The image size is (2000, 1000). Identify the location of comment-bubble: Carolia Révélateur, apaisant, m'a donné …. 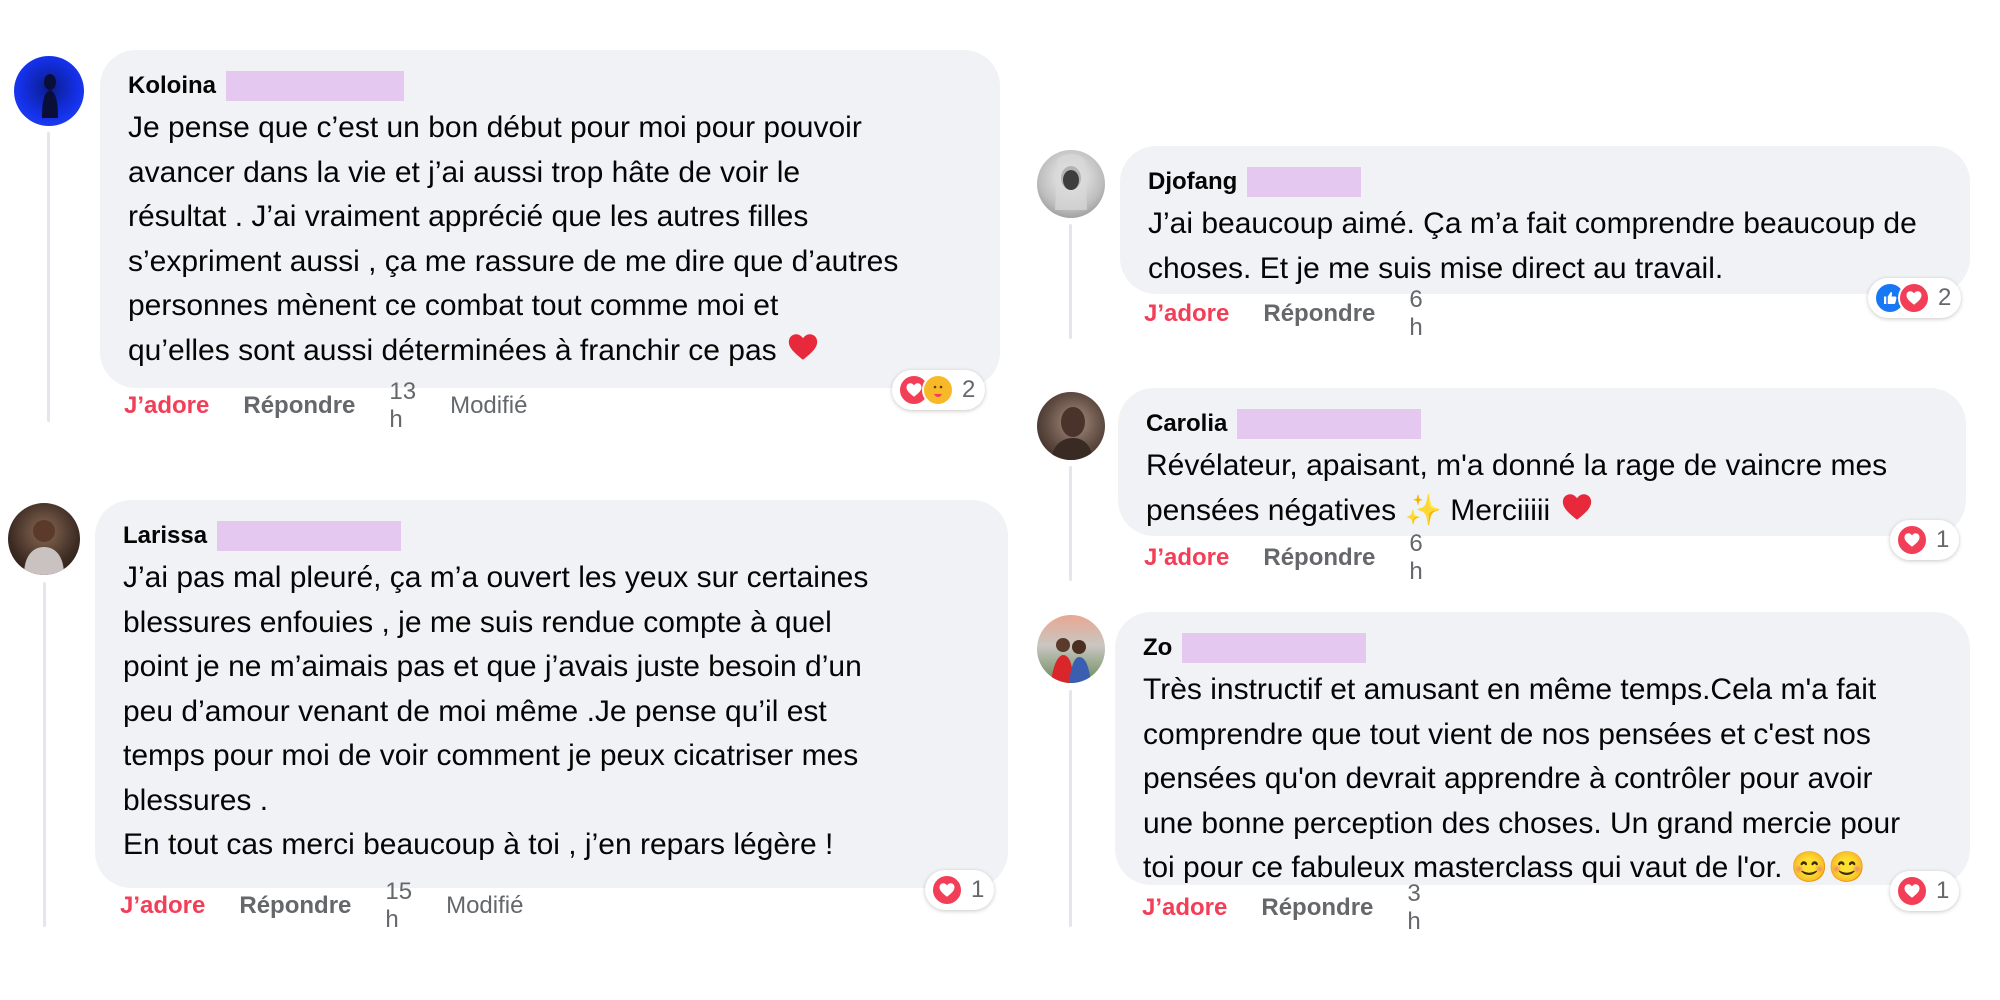
(1542, 462).